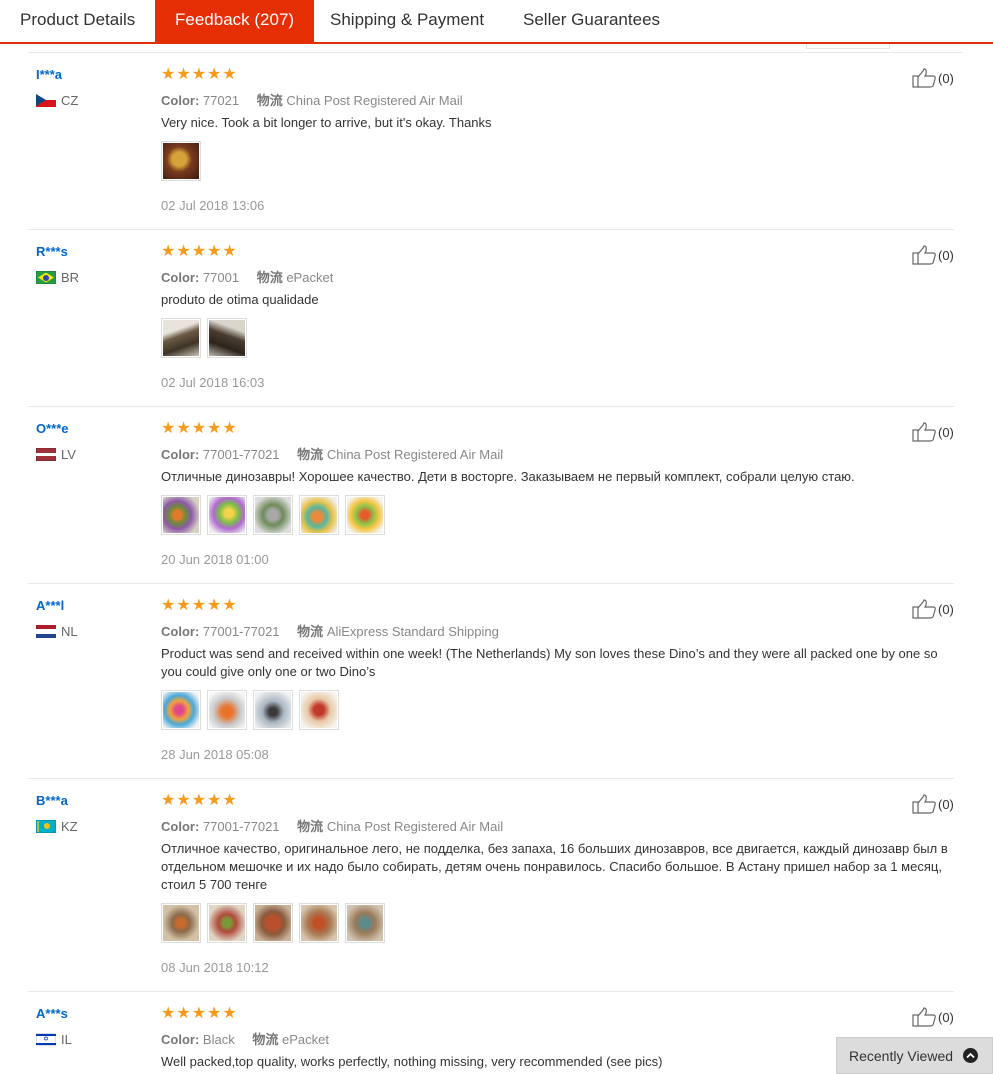 The width and height of the screenshot is (993, 1074). I want to click on reviewer-name: A***s, so click(52, 1013).